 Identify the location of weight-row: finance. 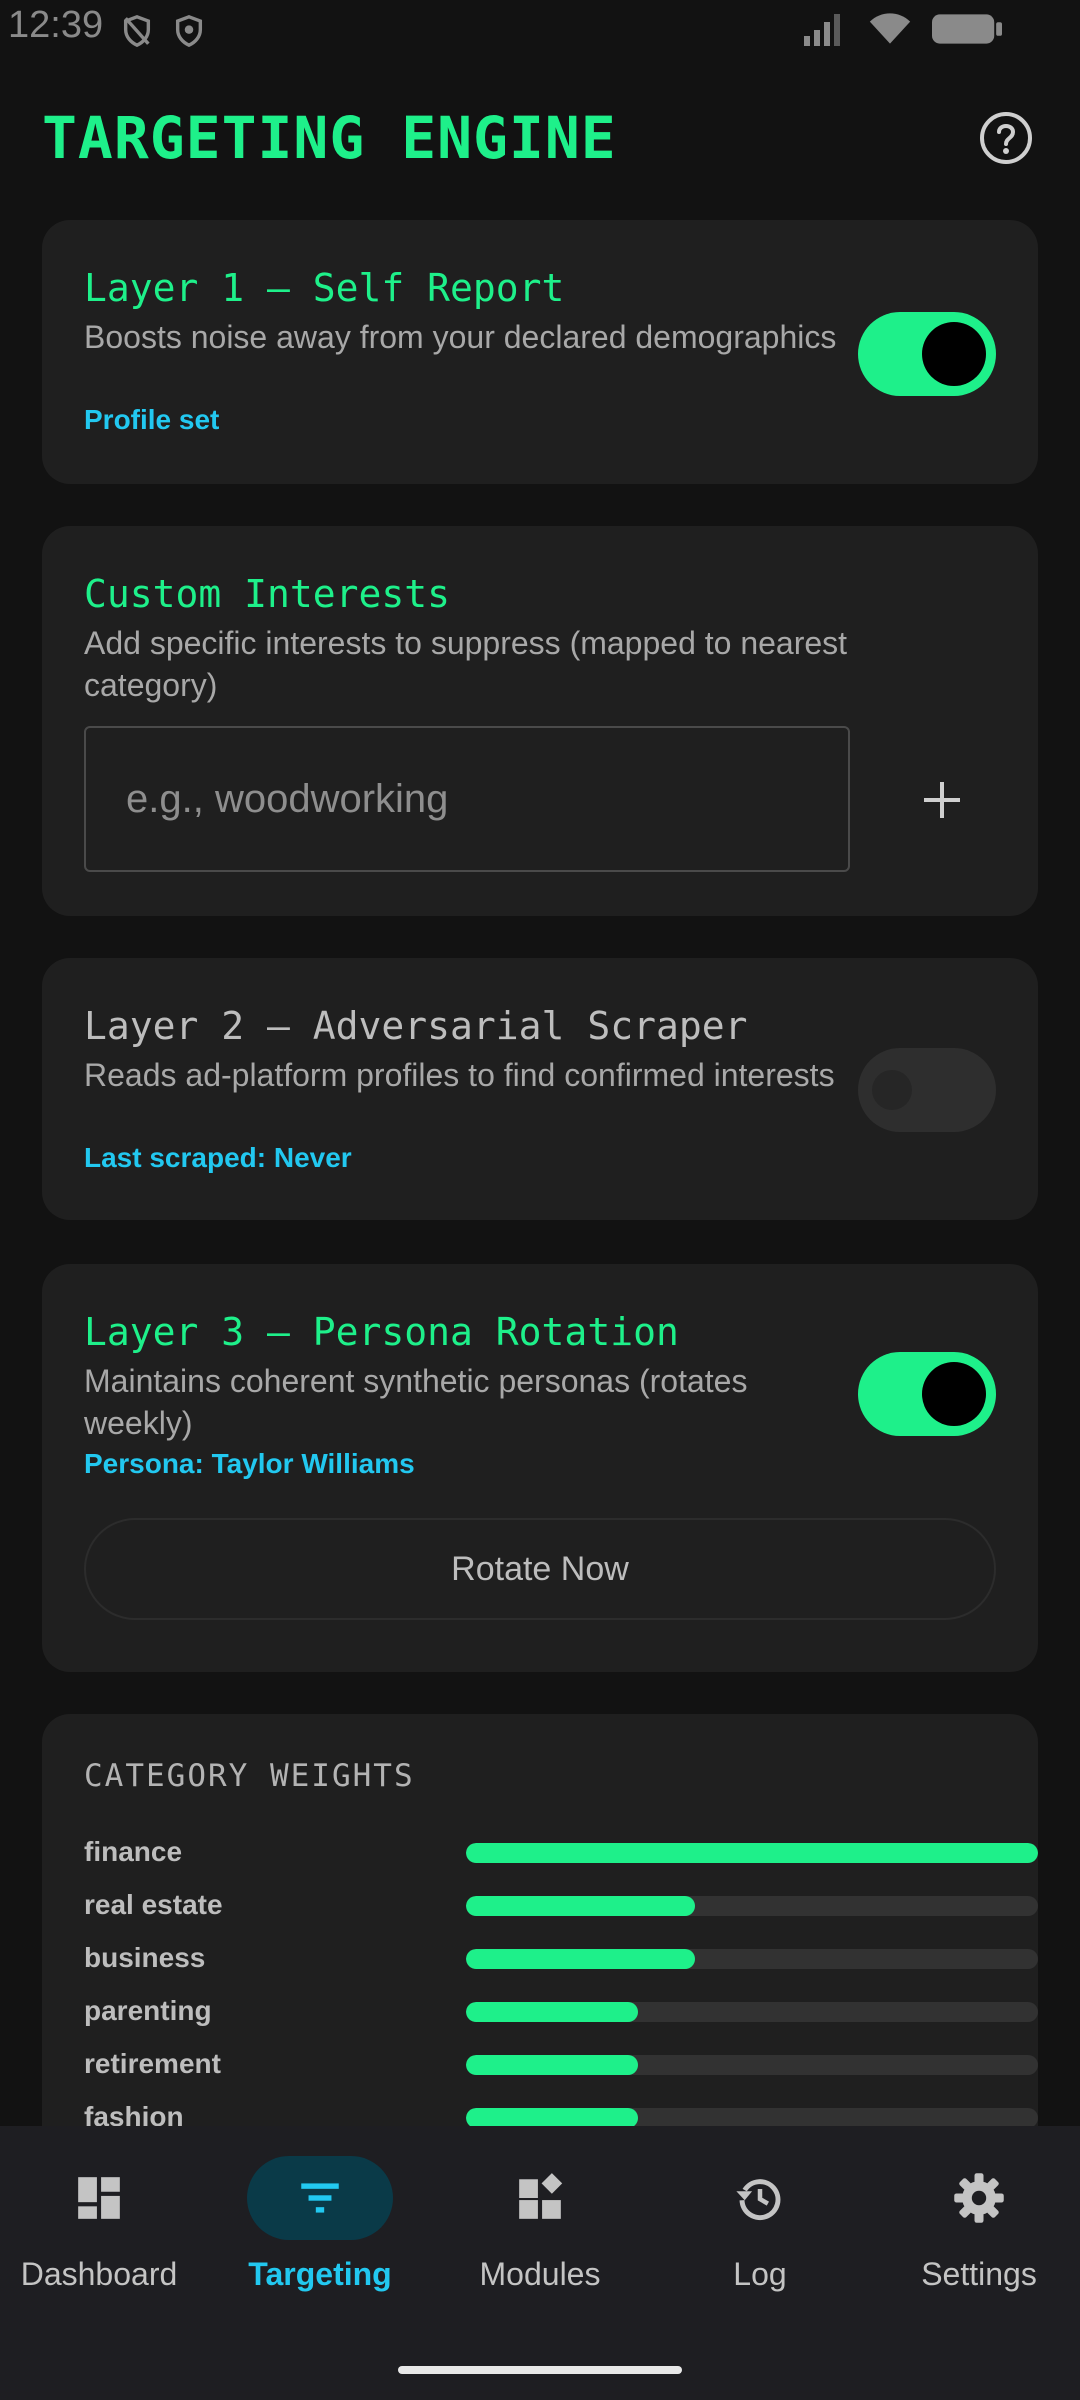
(561, 1852).